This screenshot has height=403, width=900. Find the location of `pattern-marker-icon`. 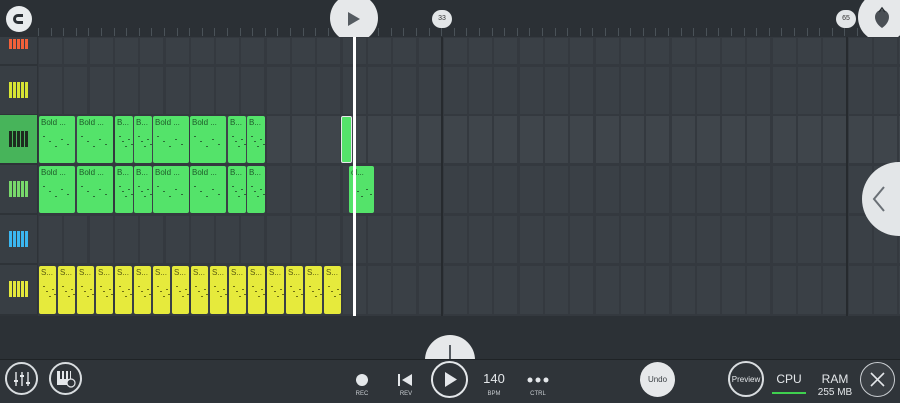

pattern-marker-icon is located at coordinates (450, 352).